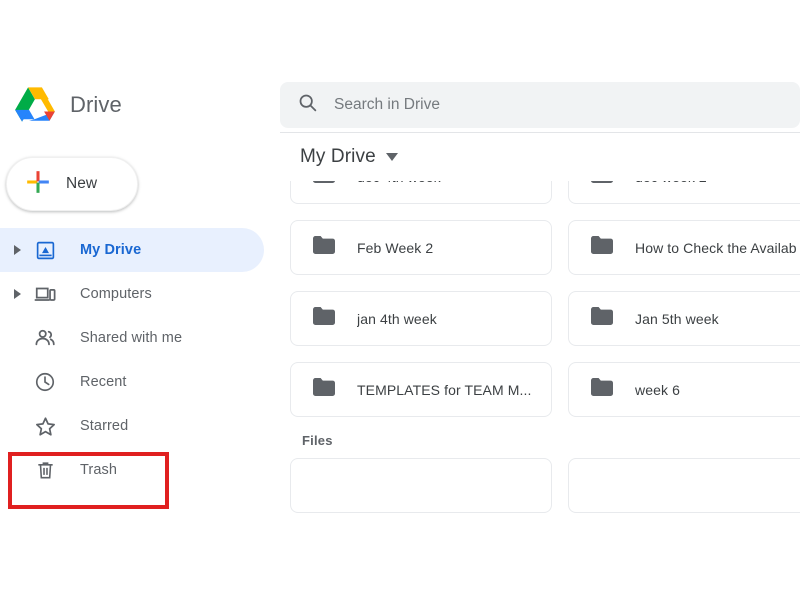 The height and width of the screenshot is (600, 800). Describe the element at coordinates (103, 382) in the screenshot. I see `sidebar-item-label: Recent` at that location.